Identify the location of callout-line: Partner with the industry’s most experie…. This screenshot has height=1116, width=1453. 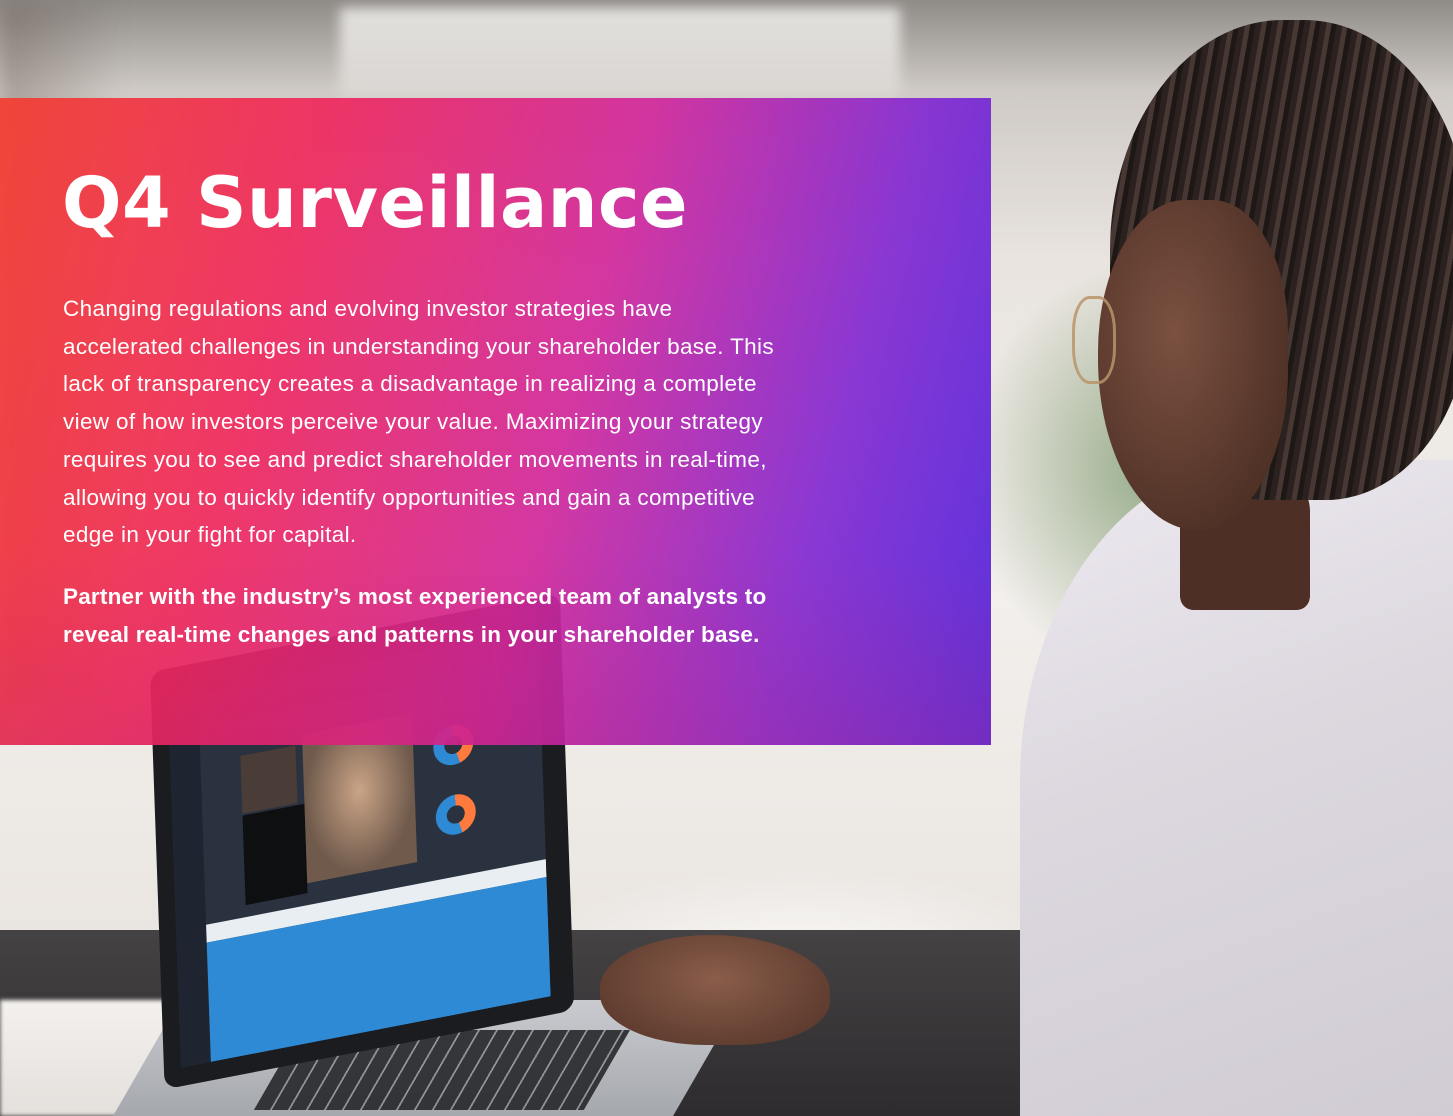
(415, 596).